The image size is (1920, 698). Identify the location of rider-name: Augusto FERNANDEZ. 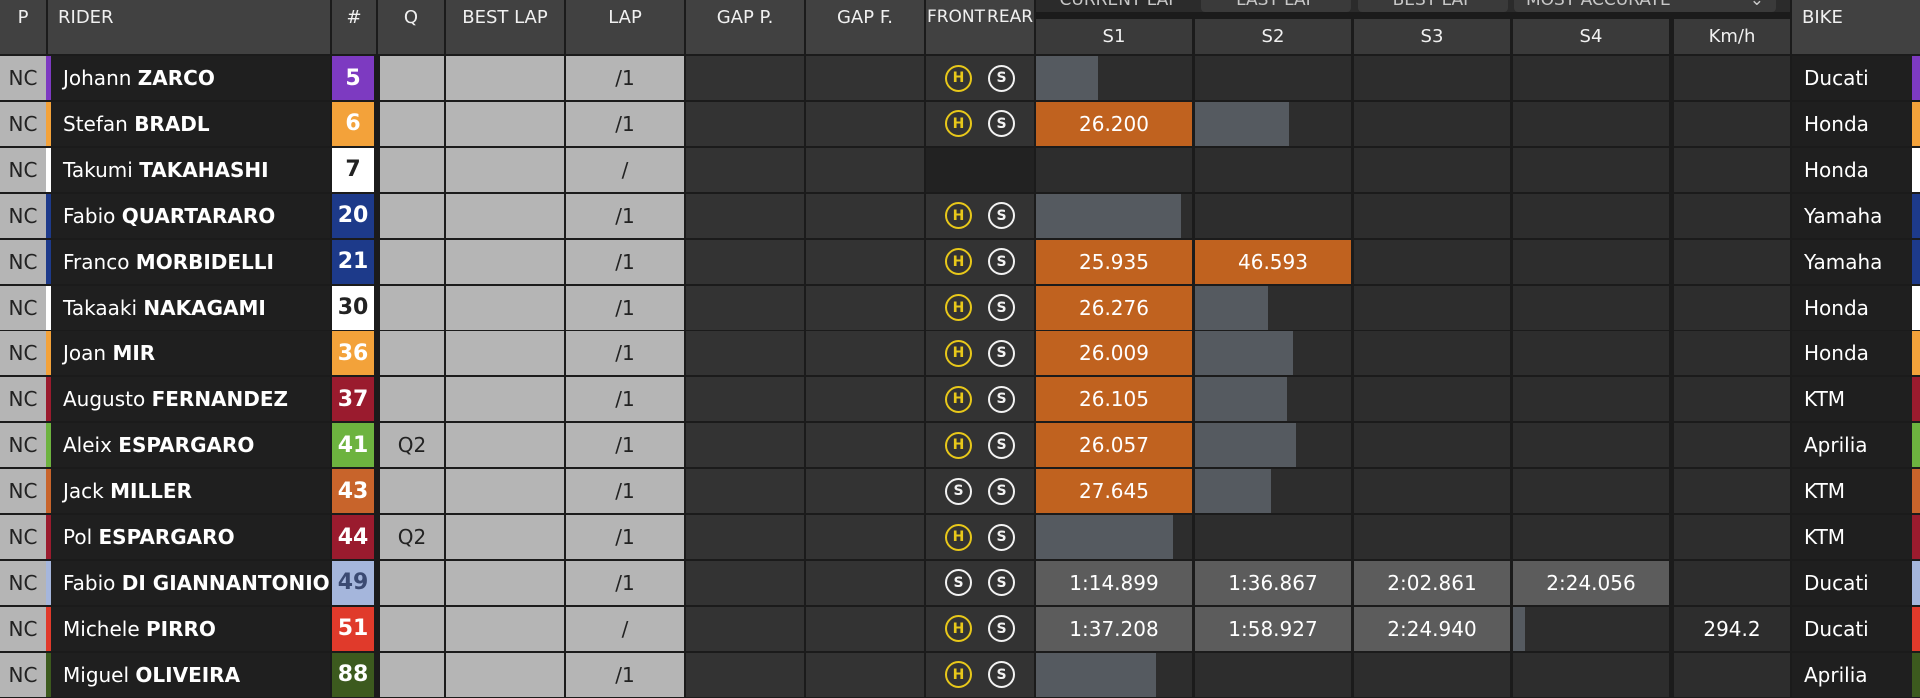
(190, 399).